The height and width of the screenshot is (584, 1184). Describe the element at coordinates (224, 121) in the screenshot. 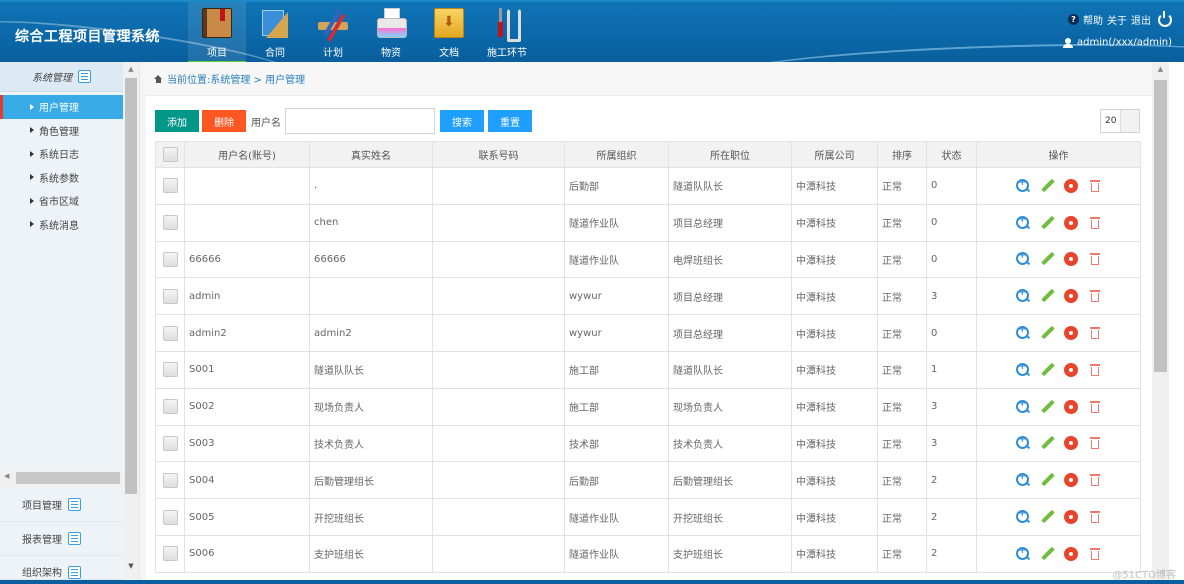

I see `delete-button: 删除` at that location.